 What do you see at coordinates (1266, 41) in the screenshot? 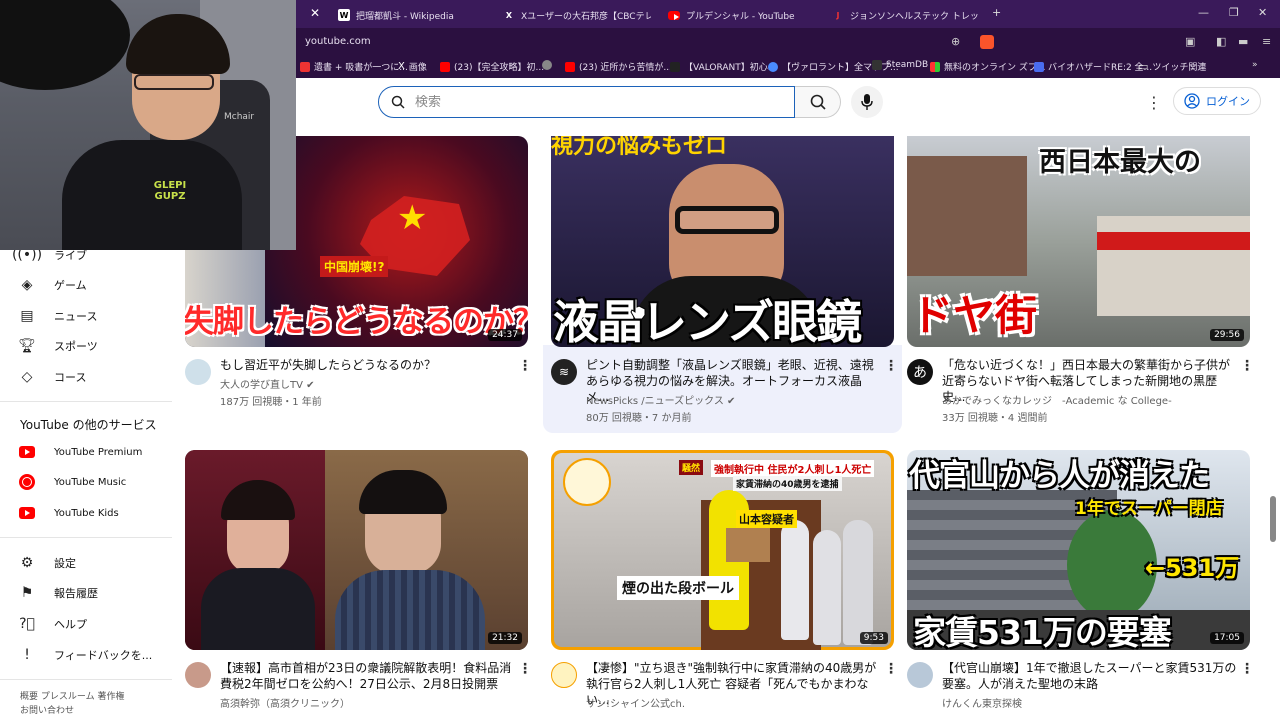
I see `menu-icon: ≡` at bounding box center [1266, 41].